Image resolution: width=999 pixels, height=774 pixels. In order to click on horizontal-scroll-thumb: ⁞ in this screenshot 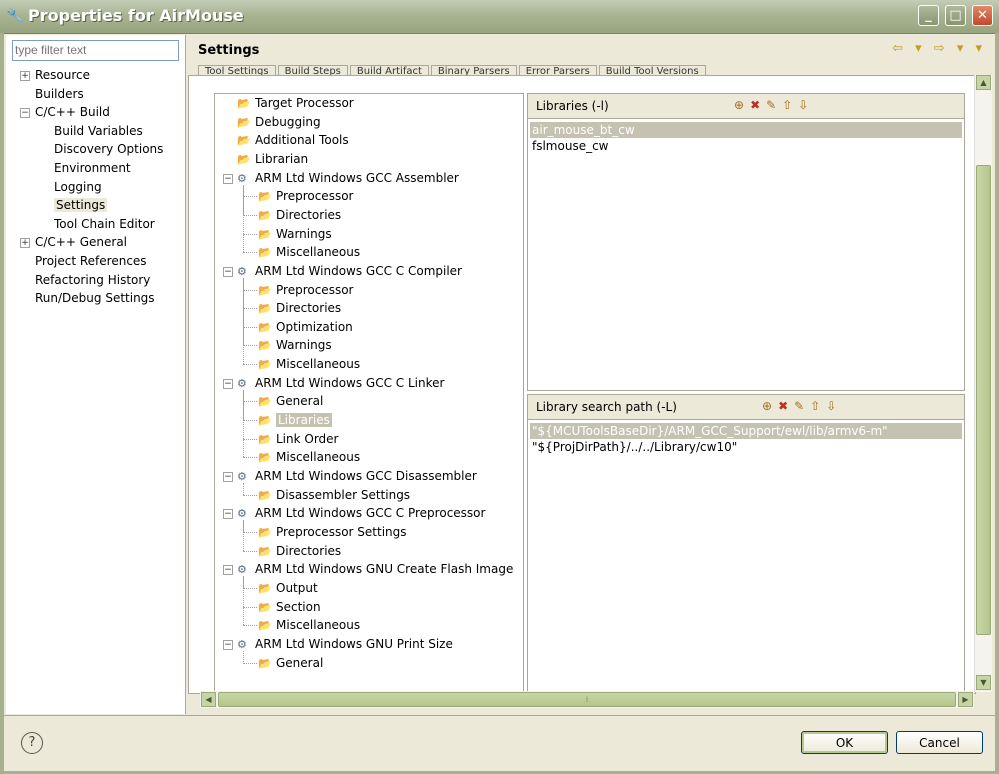, I will do `click(587, 699)`.